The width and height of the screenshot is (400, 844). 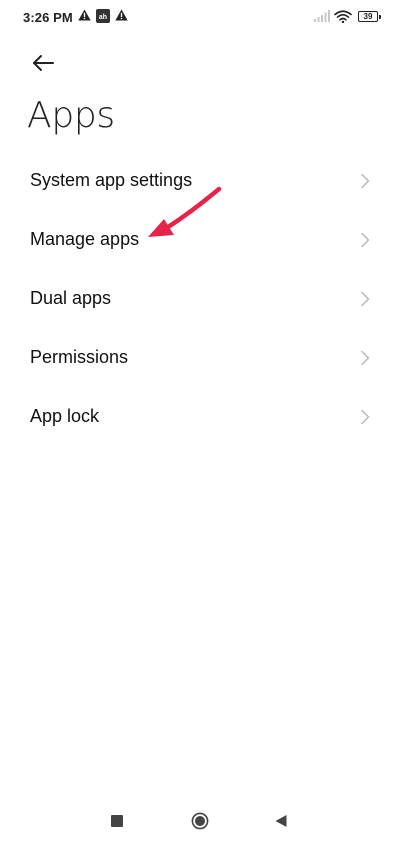 I want to click on settings-item-manage-apps: Manage apps, so click(x=200, y=239).